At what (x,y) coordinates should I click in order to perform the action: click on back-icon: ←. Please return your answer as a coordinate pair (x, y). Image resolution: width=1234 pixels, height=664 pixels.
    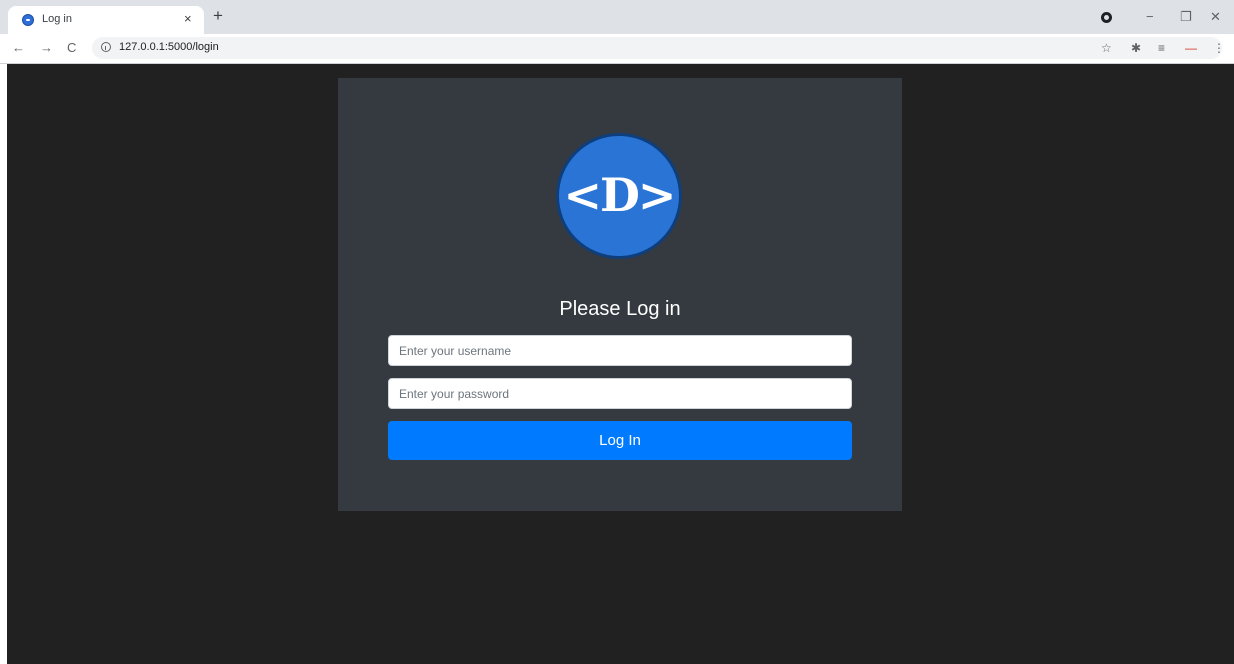
    Looking at the image, I should click on (18, 48).